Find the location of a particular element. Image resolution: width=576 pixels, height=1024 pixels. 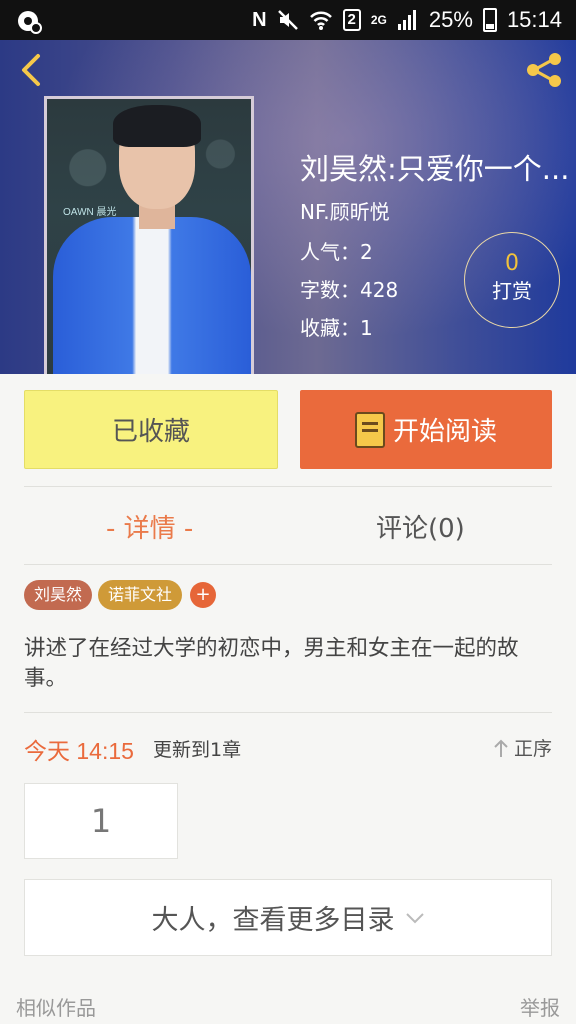

notification-icon is located at coordinates (30, 22).